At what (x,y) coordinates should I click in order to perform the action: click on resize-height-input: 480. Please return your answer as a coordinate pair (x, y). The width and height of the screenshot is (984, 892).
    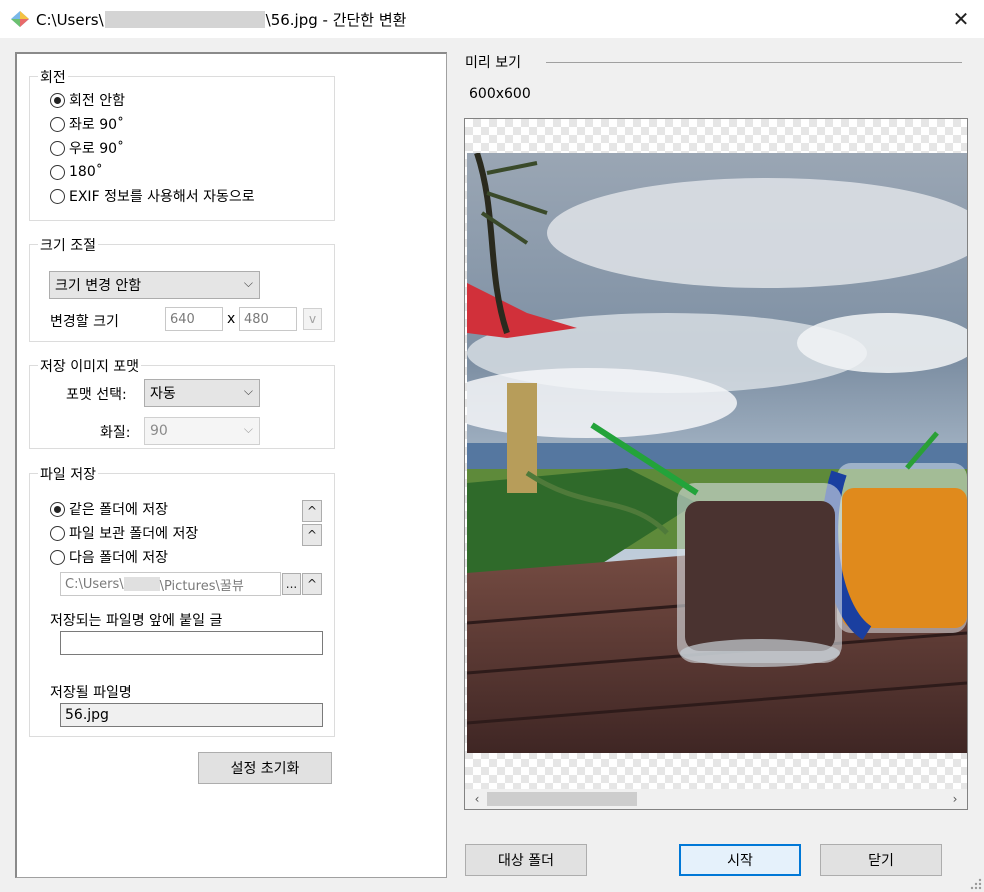
    Looking at the image, I should click on (268, 319).